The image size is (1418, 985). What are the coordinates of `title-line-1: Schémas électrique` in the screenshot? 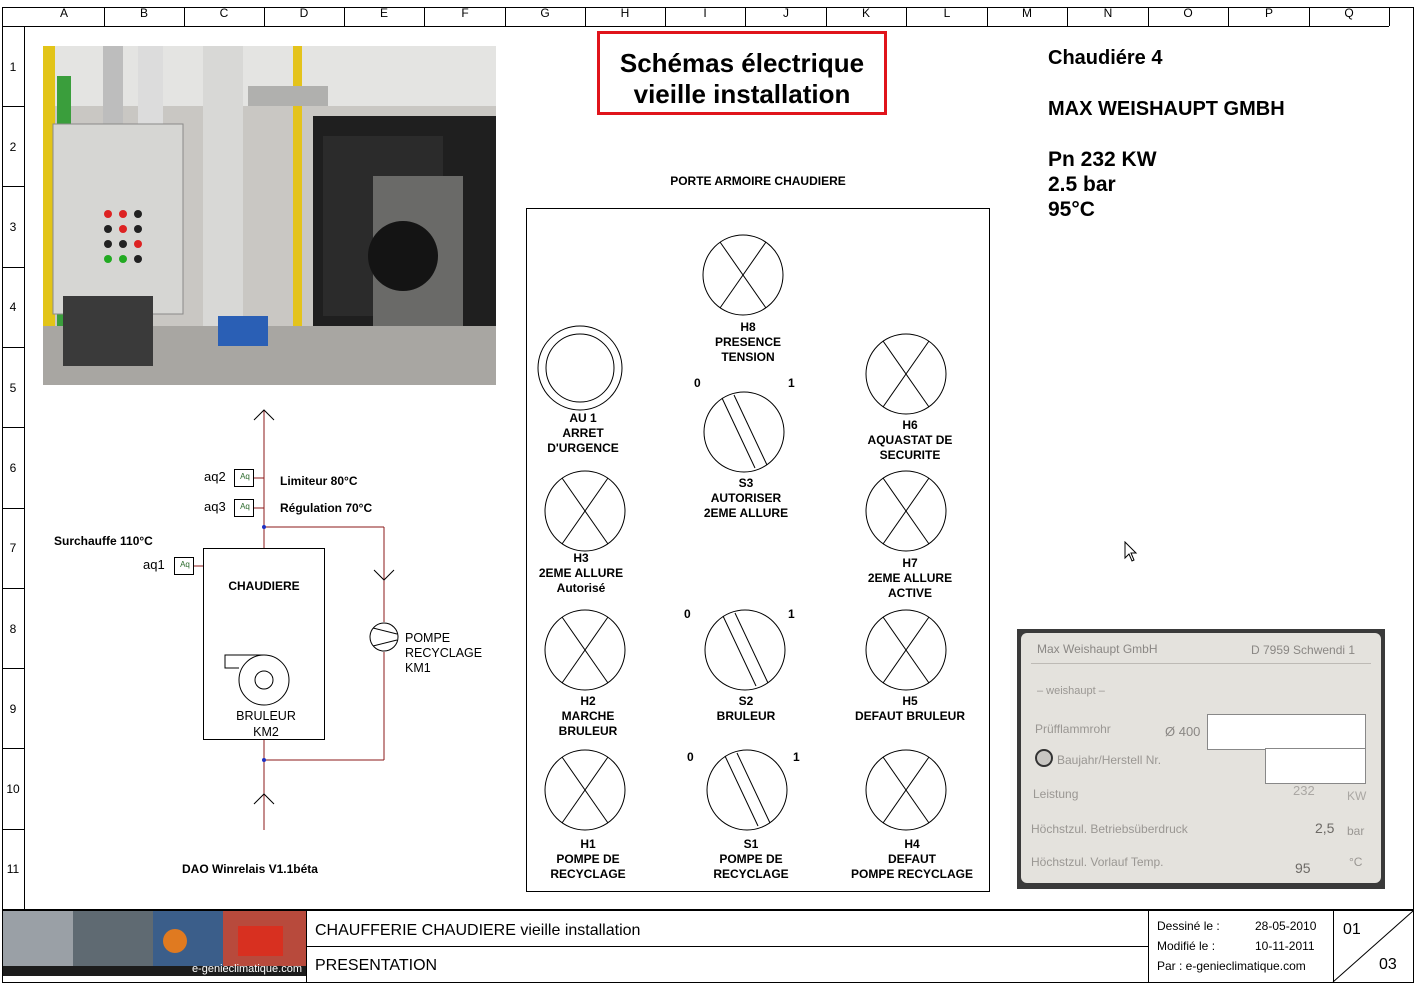 It's located at (742, 63).